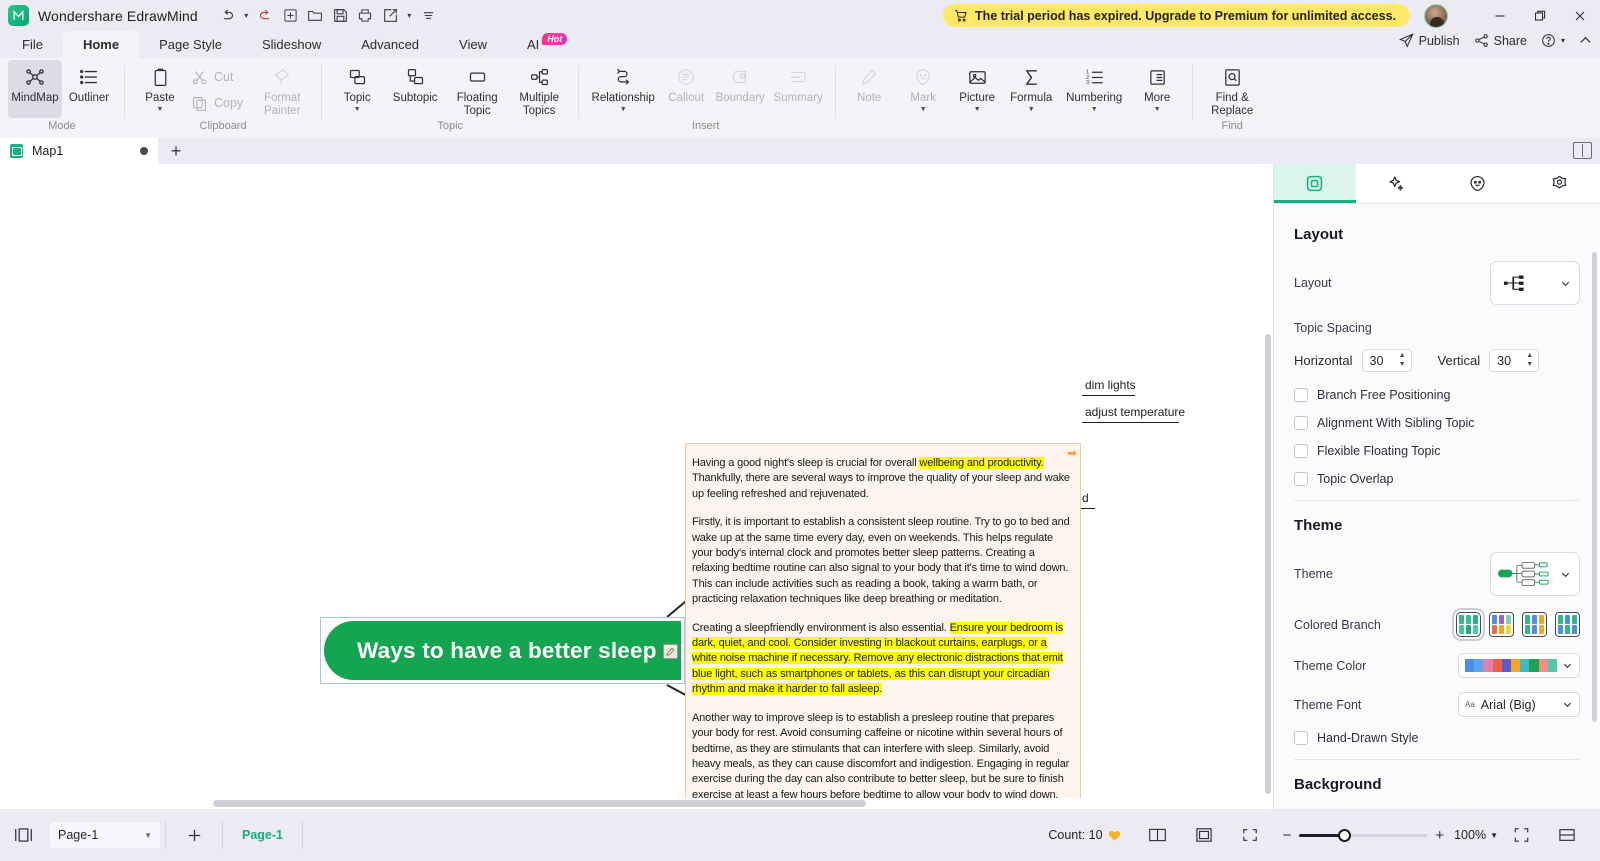 The height and width of the screenshot is (861, 1600). What do you see at coordinates (160, 89) in the screenshot?
I see `paste-button: Paste ▼` at bounding box center [160, 89].